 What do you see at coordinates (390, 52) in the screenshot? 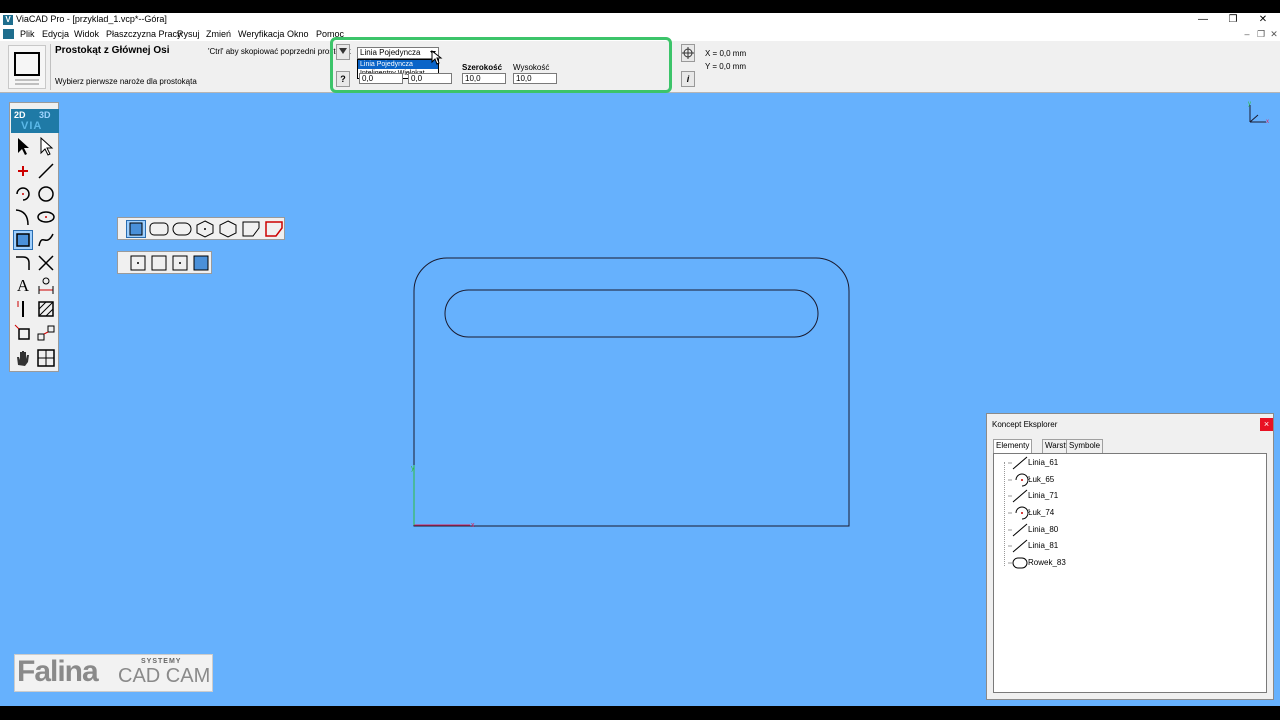
I see `line-type-value: Linia Pojedyncza` at bounding box center [390, 52].